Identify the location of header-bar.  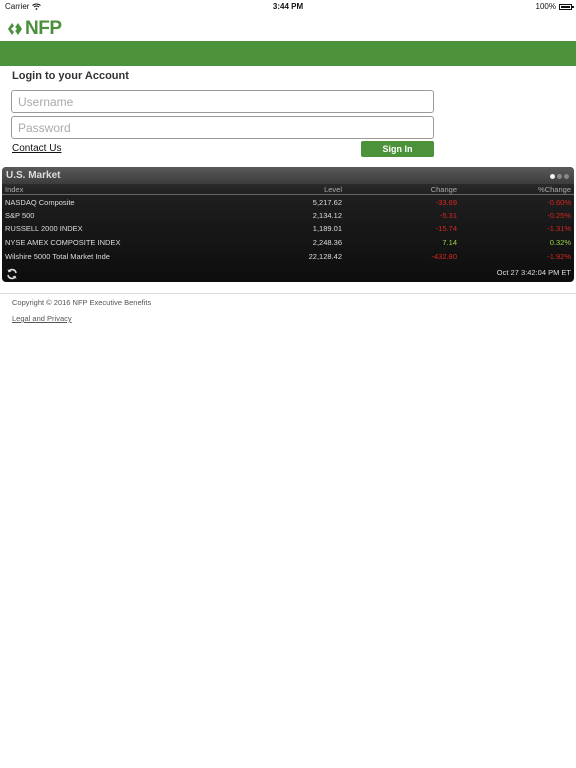
(288, 53).